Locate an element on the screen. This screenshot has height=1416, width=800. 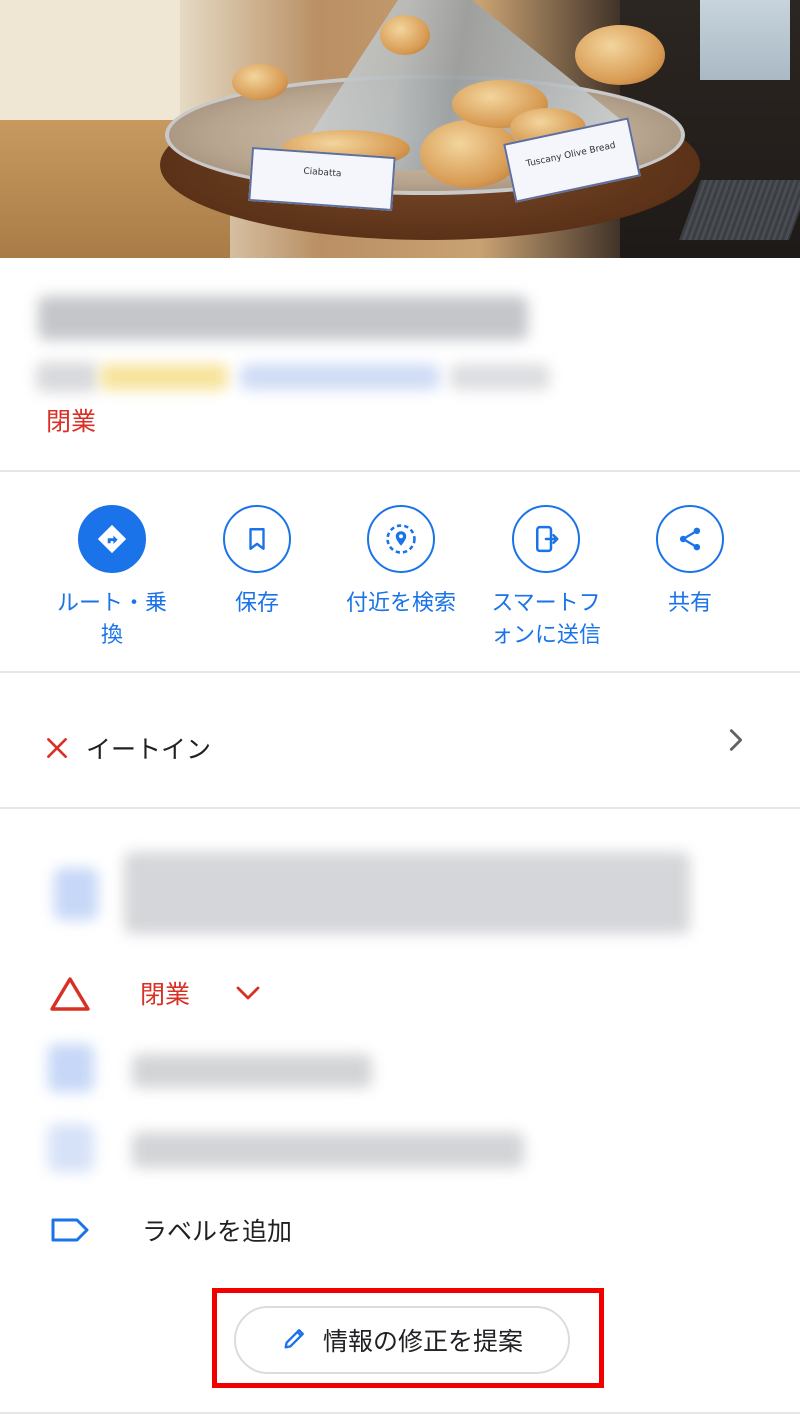
website-url-blurred is located at coordinates (328, 1150).